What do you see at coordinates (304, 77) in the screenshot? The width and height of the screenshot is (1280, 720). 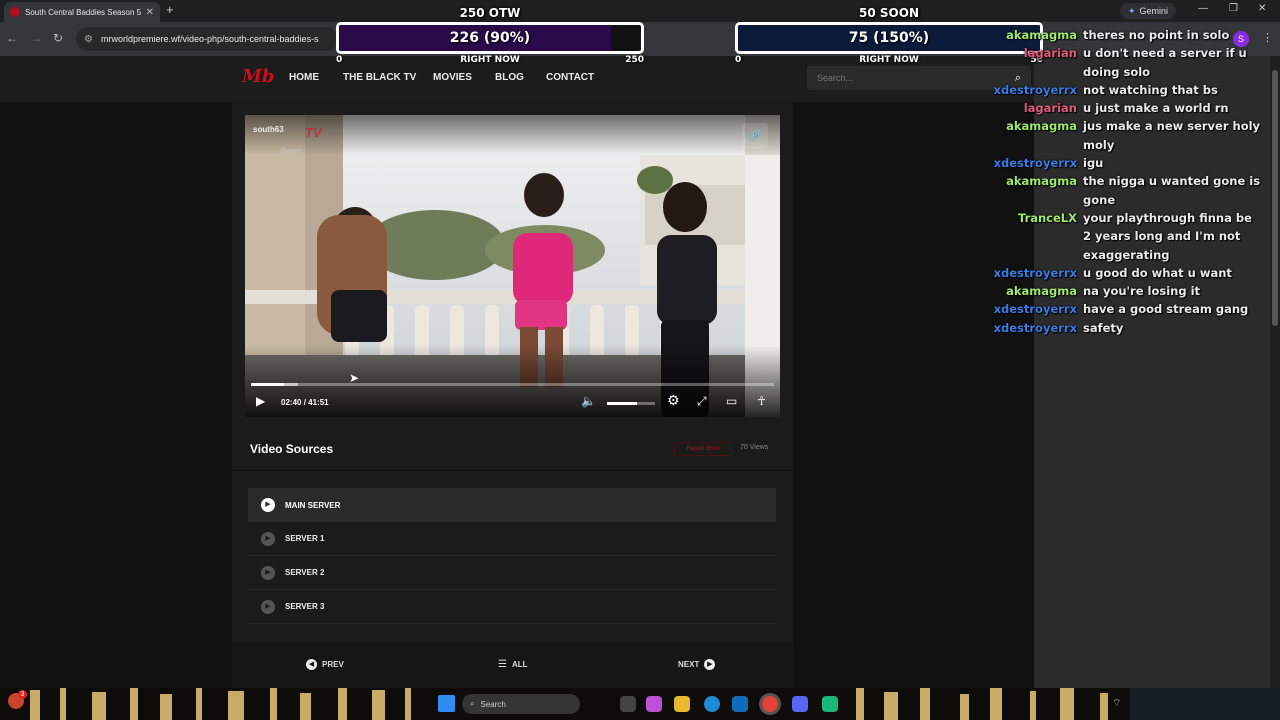 I see `nav-home: HOME` at bounding box center [304, 77].